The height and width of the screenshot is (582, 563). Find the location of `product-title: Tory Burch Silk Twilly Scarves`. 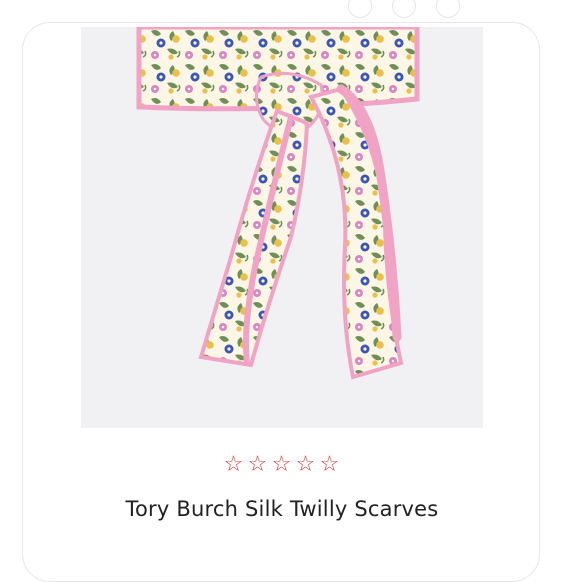

product-title: Tory Burch Silk Twilly Scarves is located at coordinates (282, 509).